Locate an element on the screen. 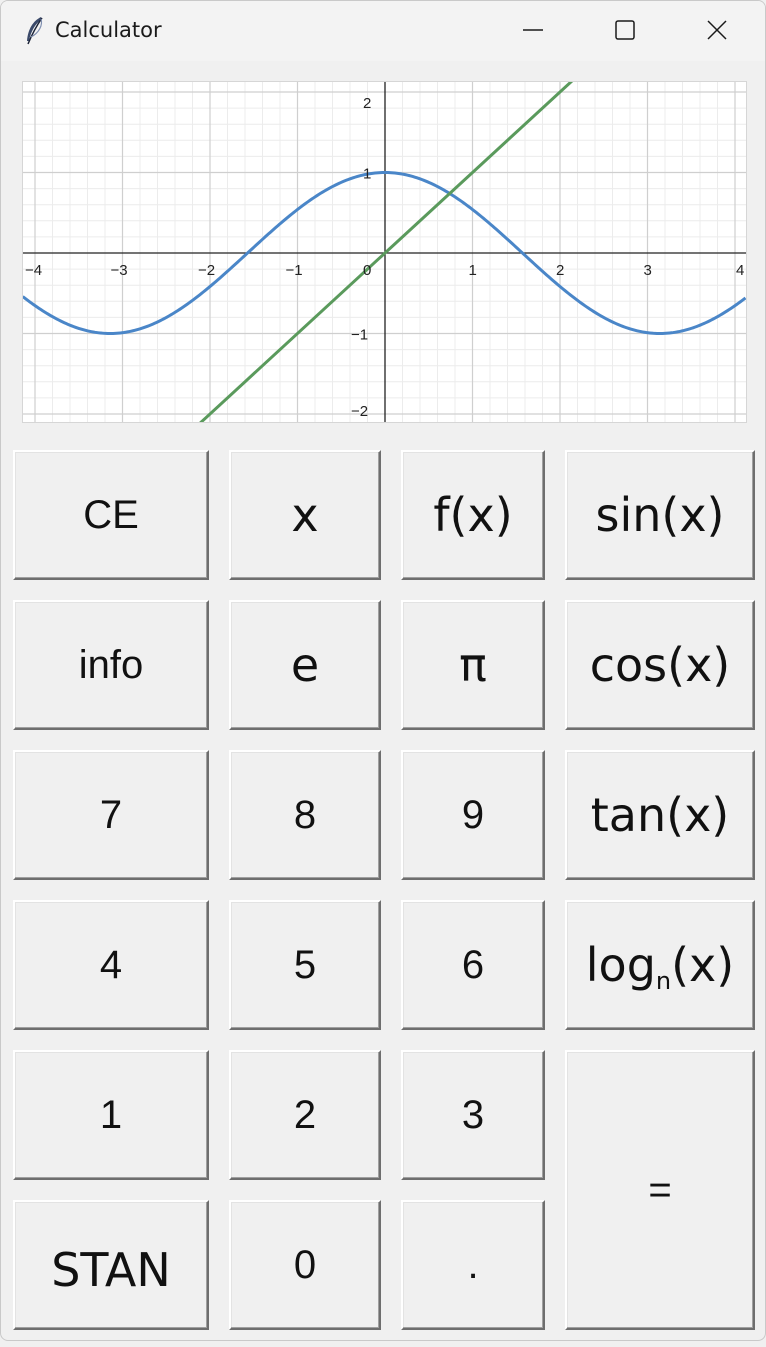 The width and height of the screenshot is (766, 1347). close-icon is located at coordinates (717, 30).